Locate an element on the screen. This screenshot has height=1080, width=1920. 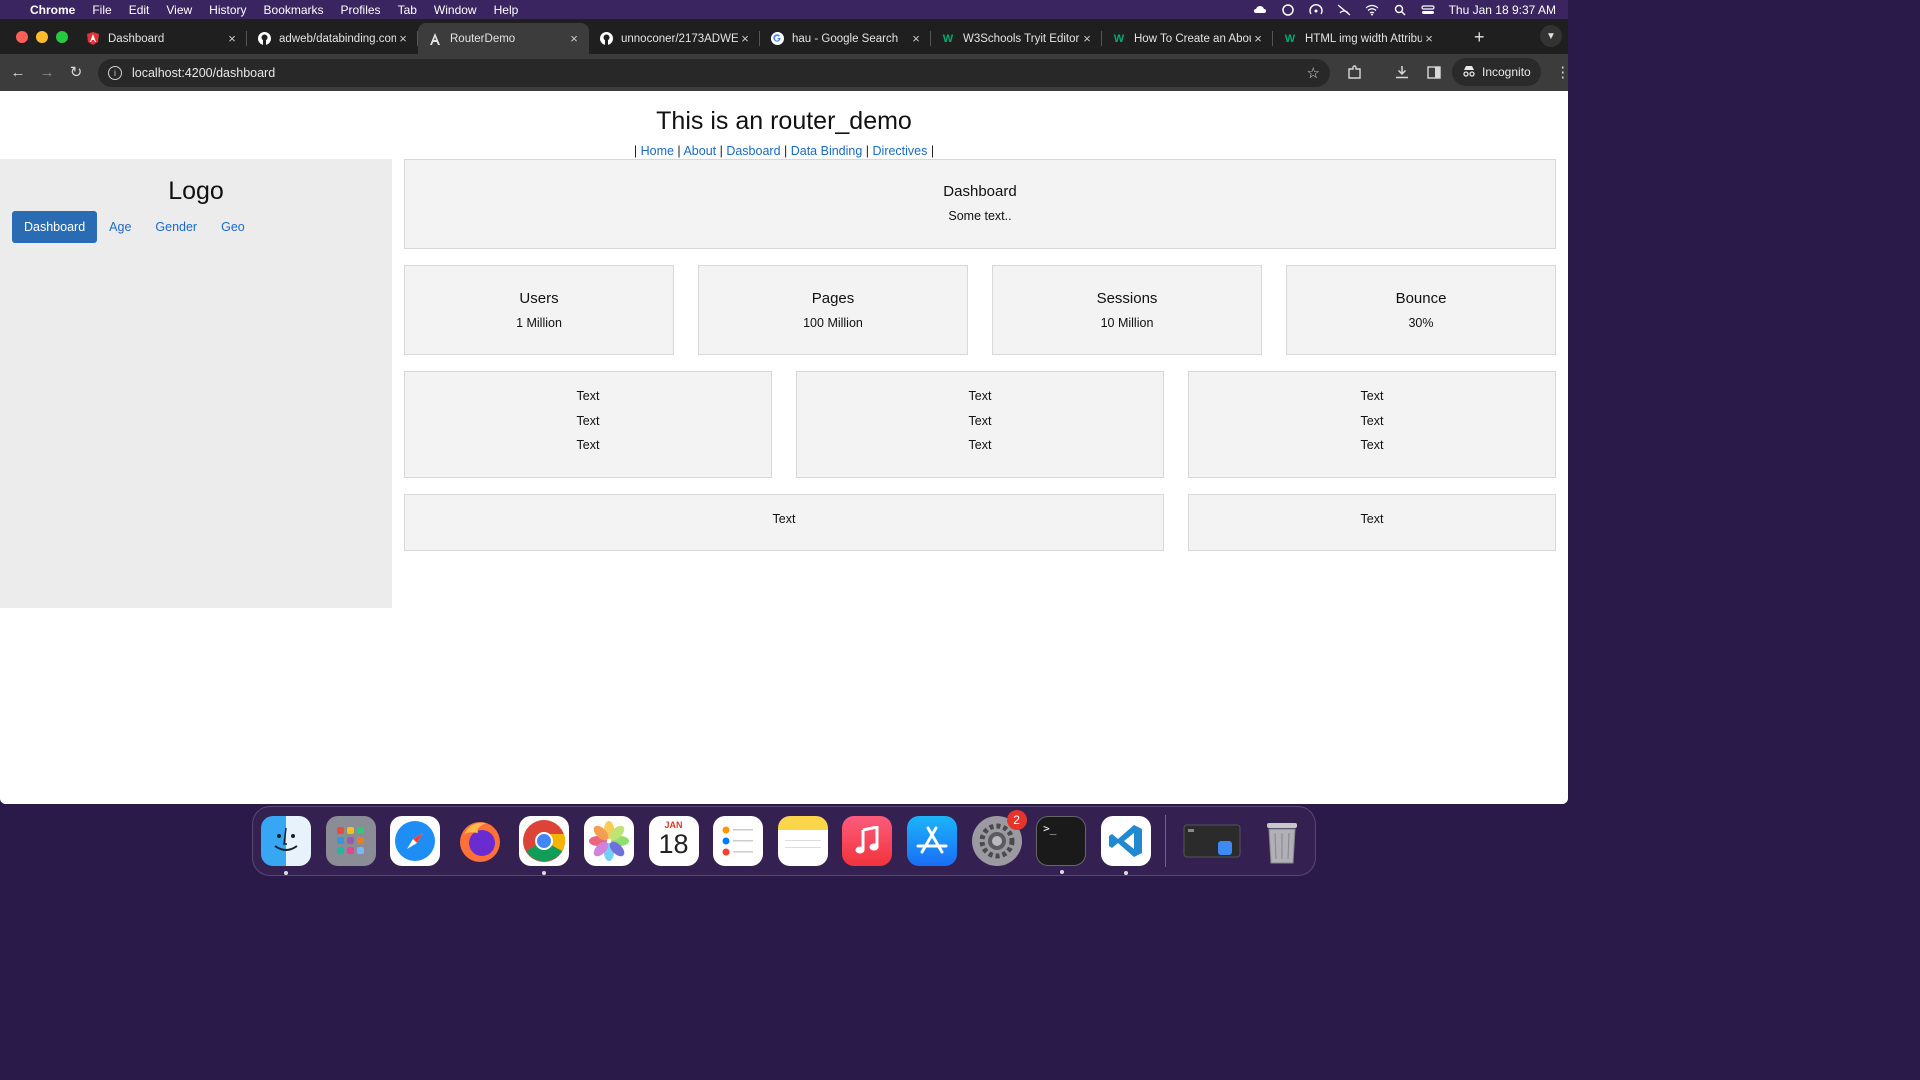
address-bar: i localhost:4200/dashboard ☆ is located at coordinates (714, 73).